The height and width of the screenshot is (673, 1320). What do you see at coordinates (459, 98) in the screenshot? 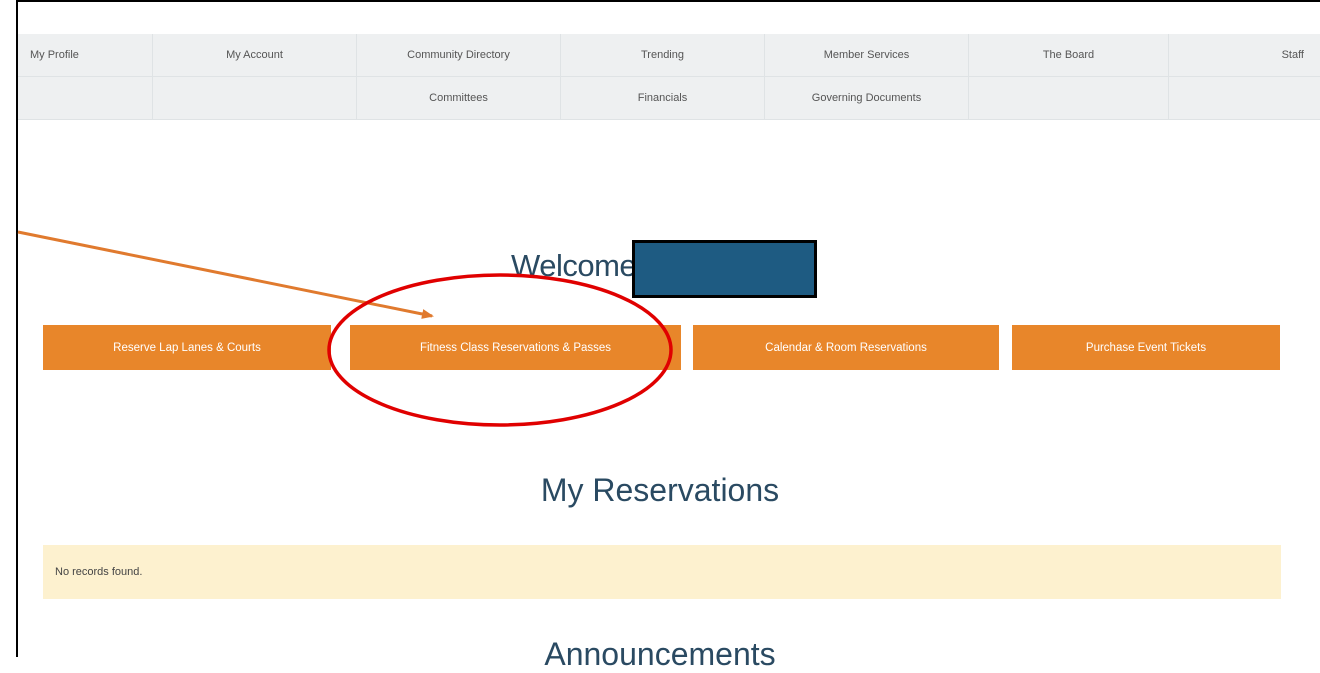
I see `nav-committees: Committees` at bounding box center [459, 98].